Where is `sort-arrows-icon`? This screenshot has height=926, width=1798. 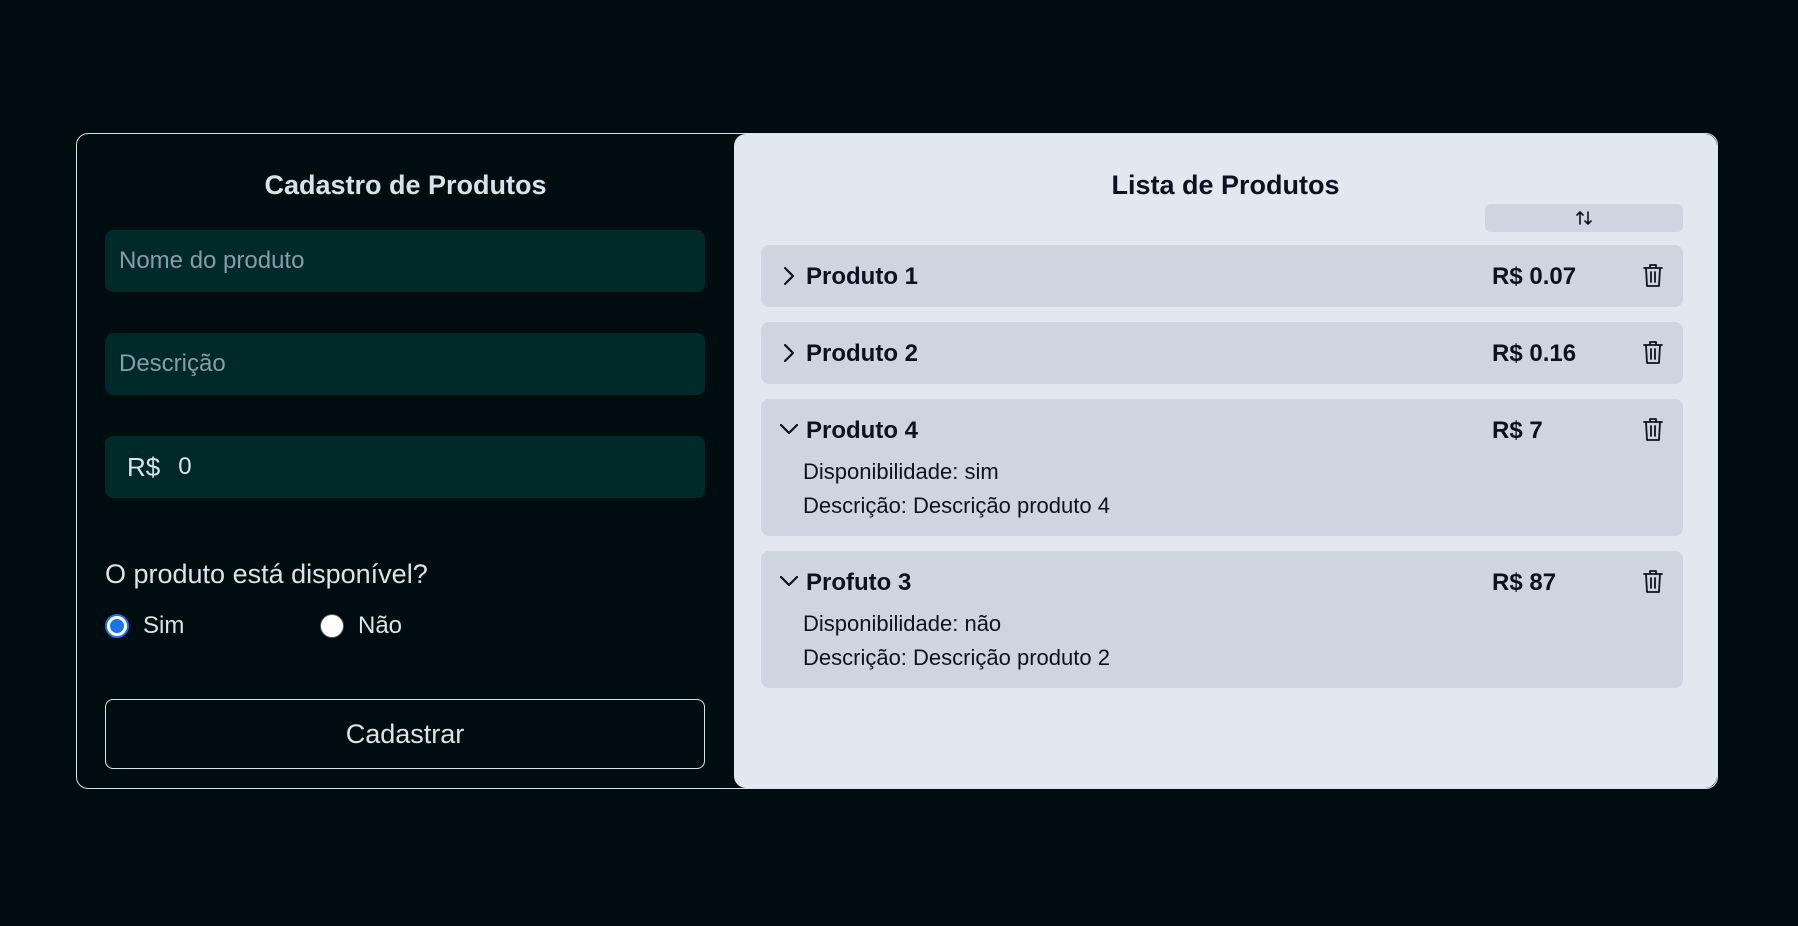
sort-arrows-icon is located at coordinates (1584, 218).